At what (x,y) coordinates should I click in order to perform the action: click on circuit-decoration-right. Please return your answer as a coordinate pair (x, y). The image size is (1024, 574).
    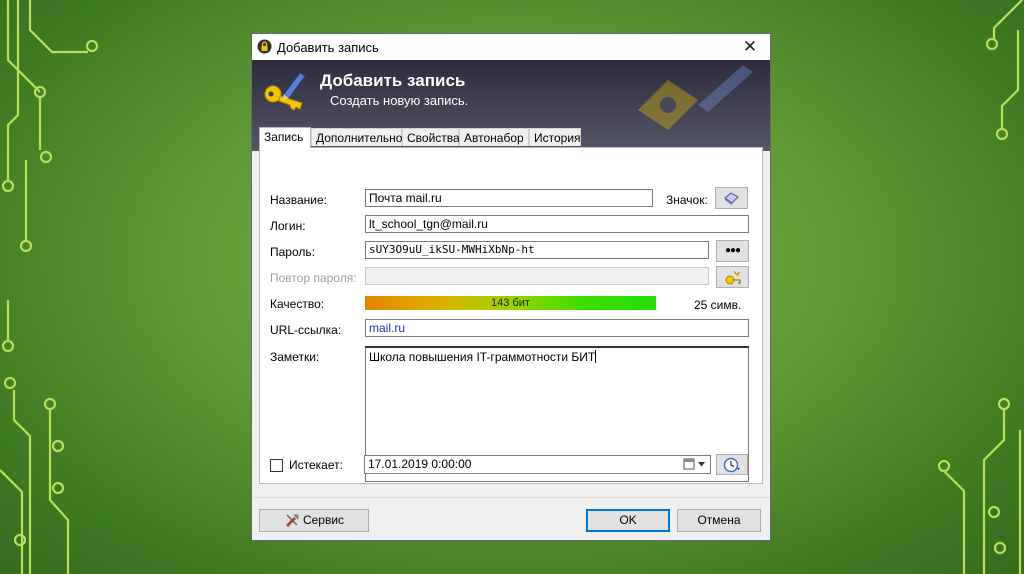
    Looking at the image, I should click on (980, 287).